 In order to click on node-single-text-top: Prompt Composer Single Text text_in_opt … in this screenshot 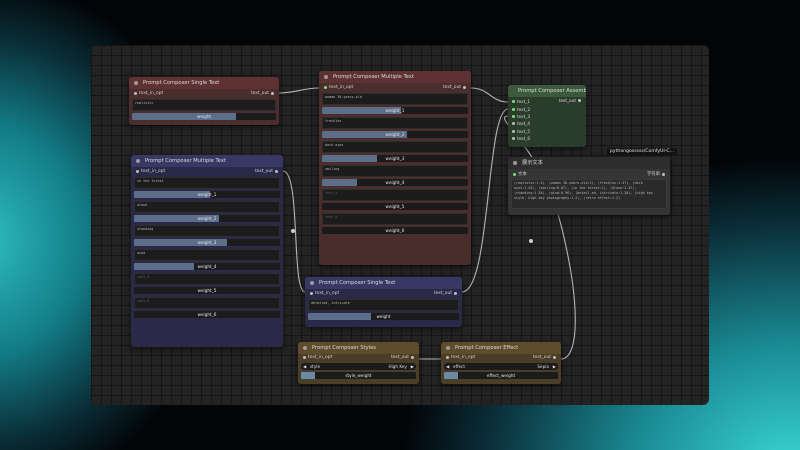, I will do `click(204, 101)`.